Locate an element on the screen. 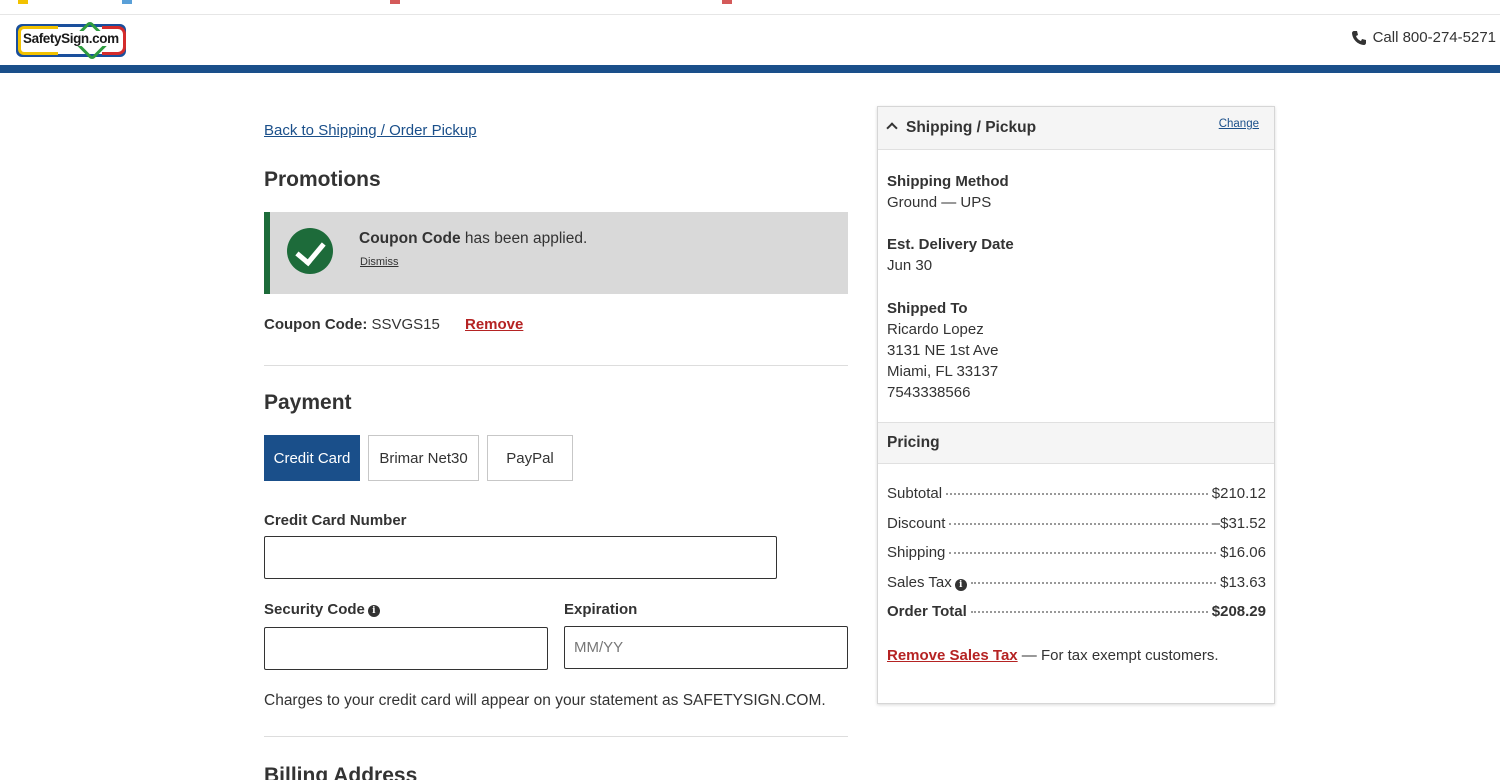 Image resolution: width=1500 pixels, height=780 pixels. back-to-shipping-link: Back to Shipping / Order Pickup is located at coordinates (370, 130).